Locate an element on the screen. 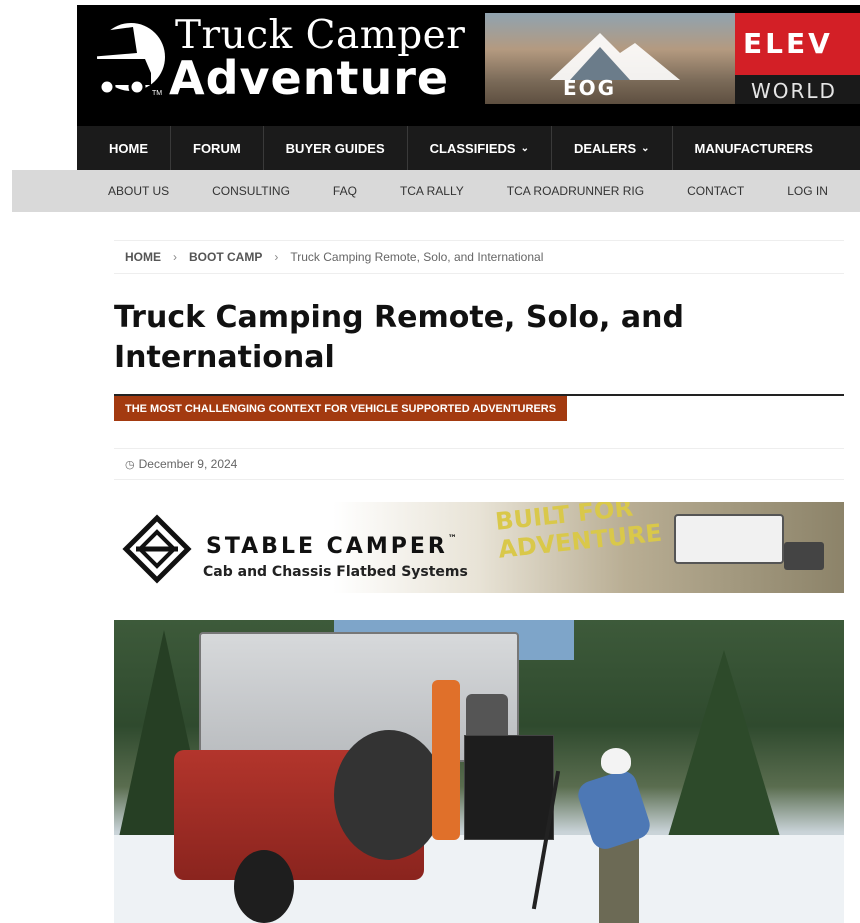 Image resolution: width=860 pixels, height=923 pixels. breadcrumb-section-link: BOOT CAMP is located at coordinates (225, 257).